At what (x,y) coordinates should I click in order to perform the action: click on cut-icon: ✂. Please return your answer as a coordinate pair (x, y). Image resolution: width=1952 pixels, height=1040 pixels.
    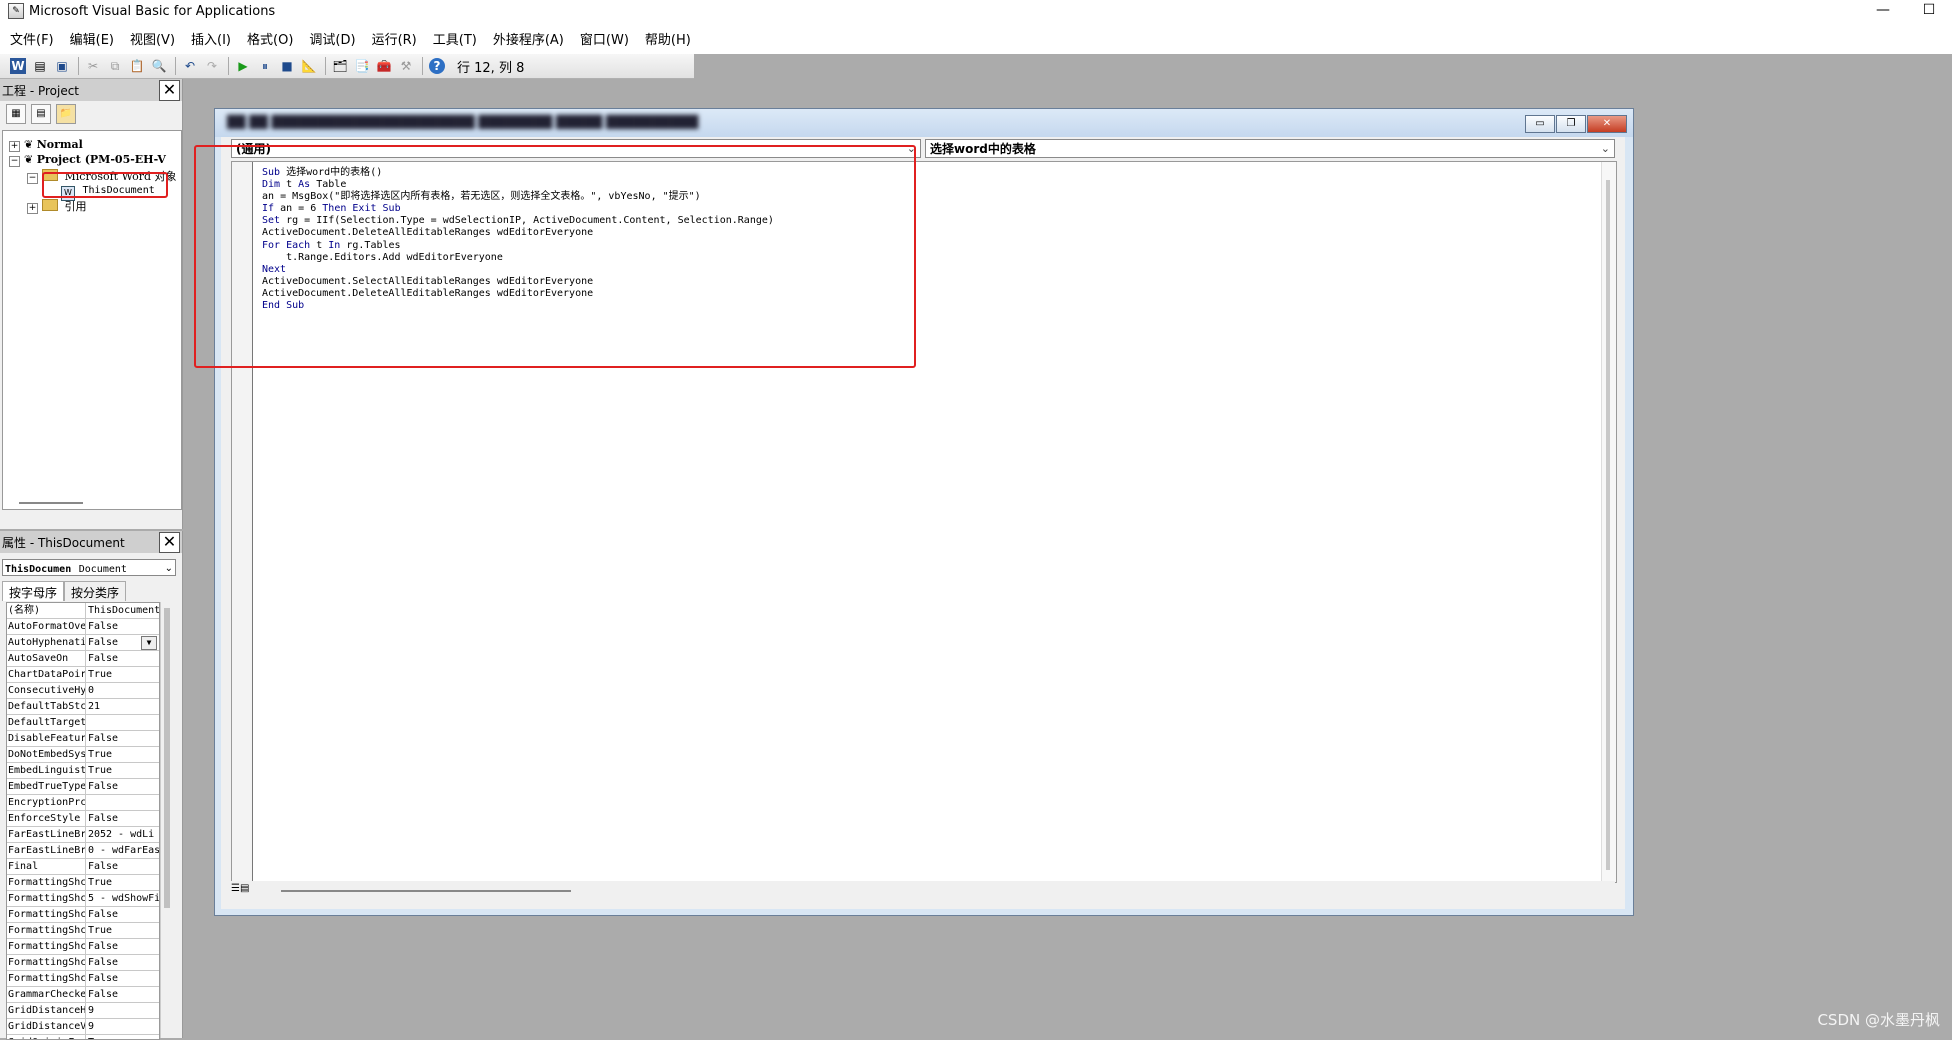
    Looking at the image, I should click on (93, 66).